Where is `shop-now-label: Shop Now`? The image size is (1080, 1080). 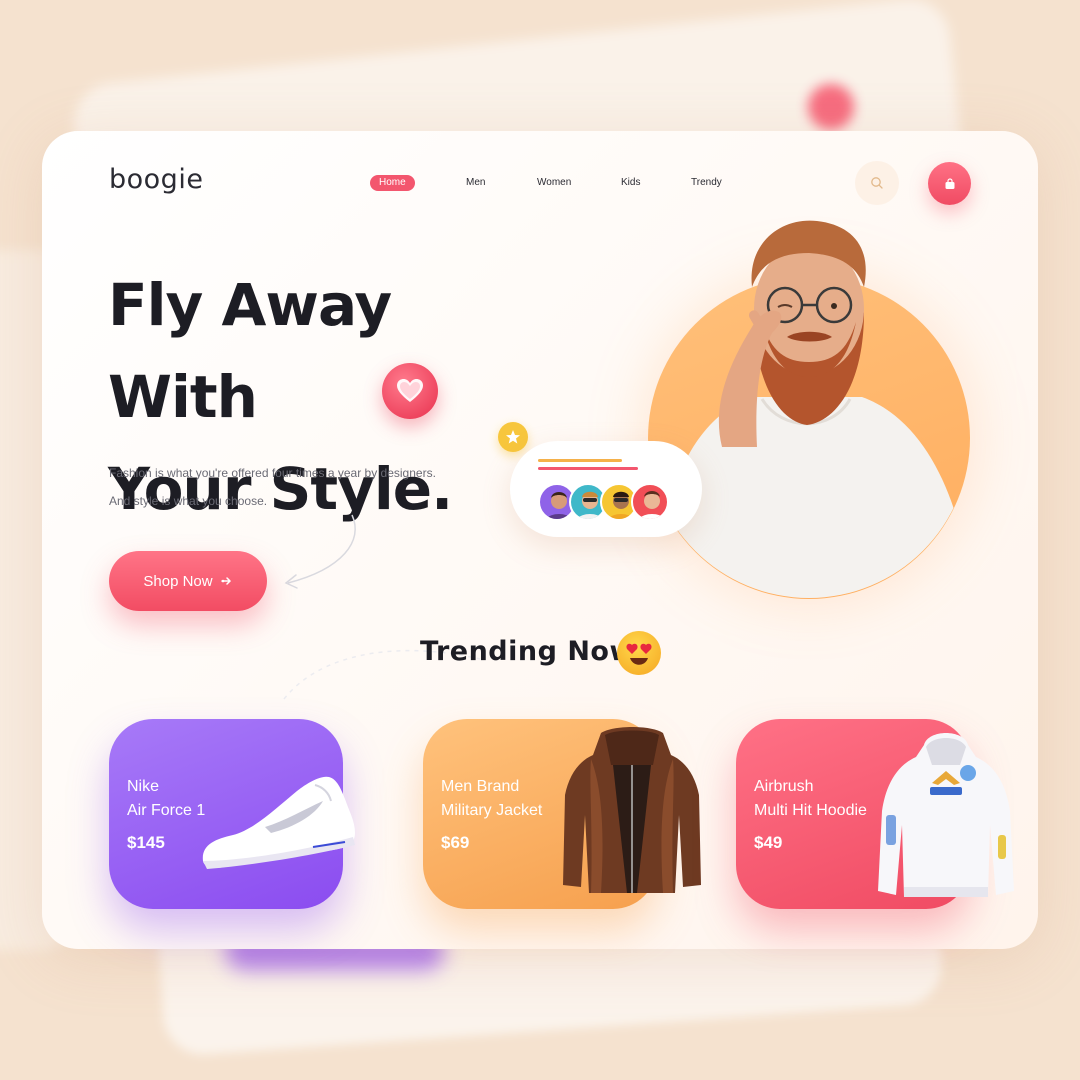 shop-now-label: Shop Now is located at coordinates (178, 581).